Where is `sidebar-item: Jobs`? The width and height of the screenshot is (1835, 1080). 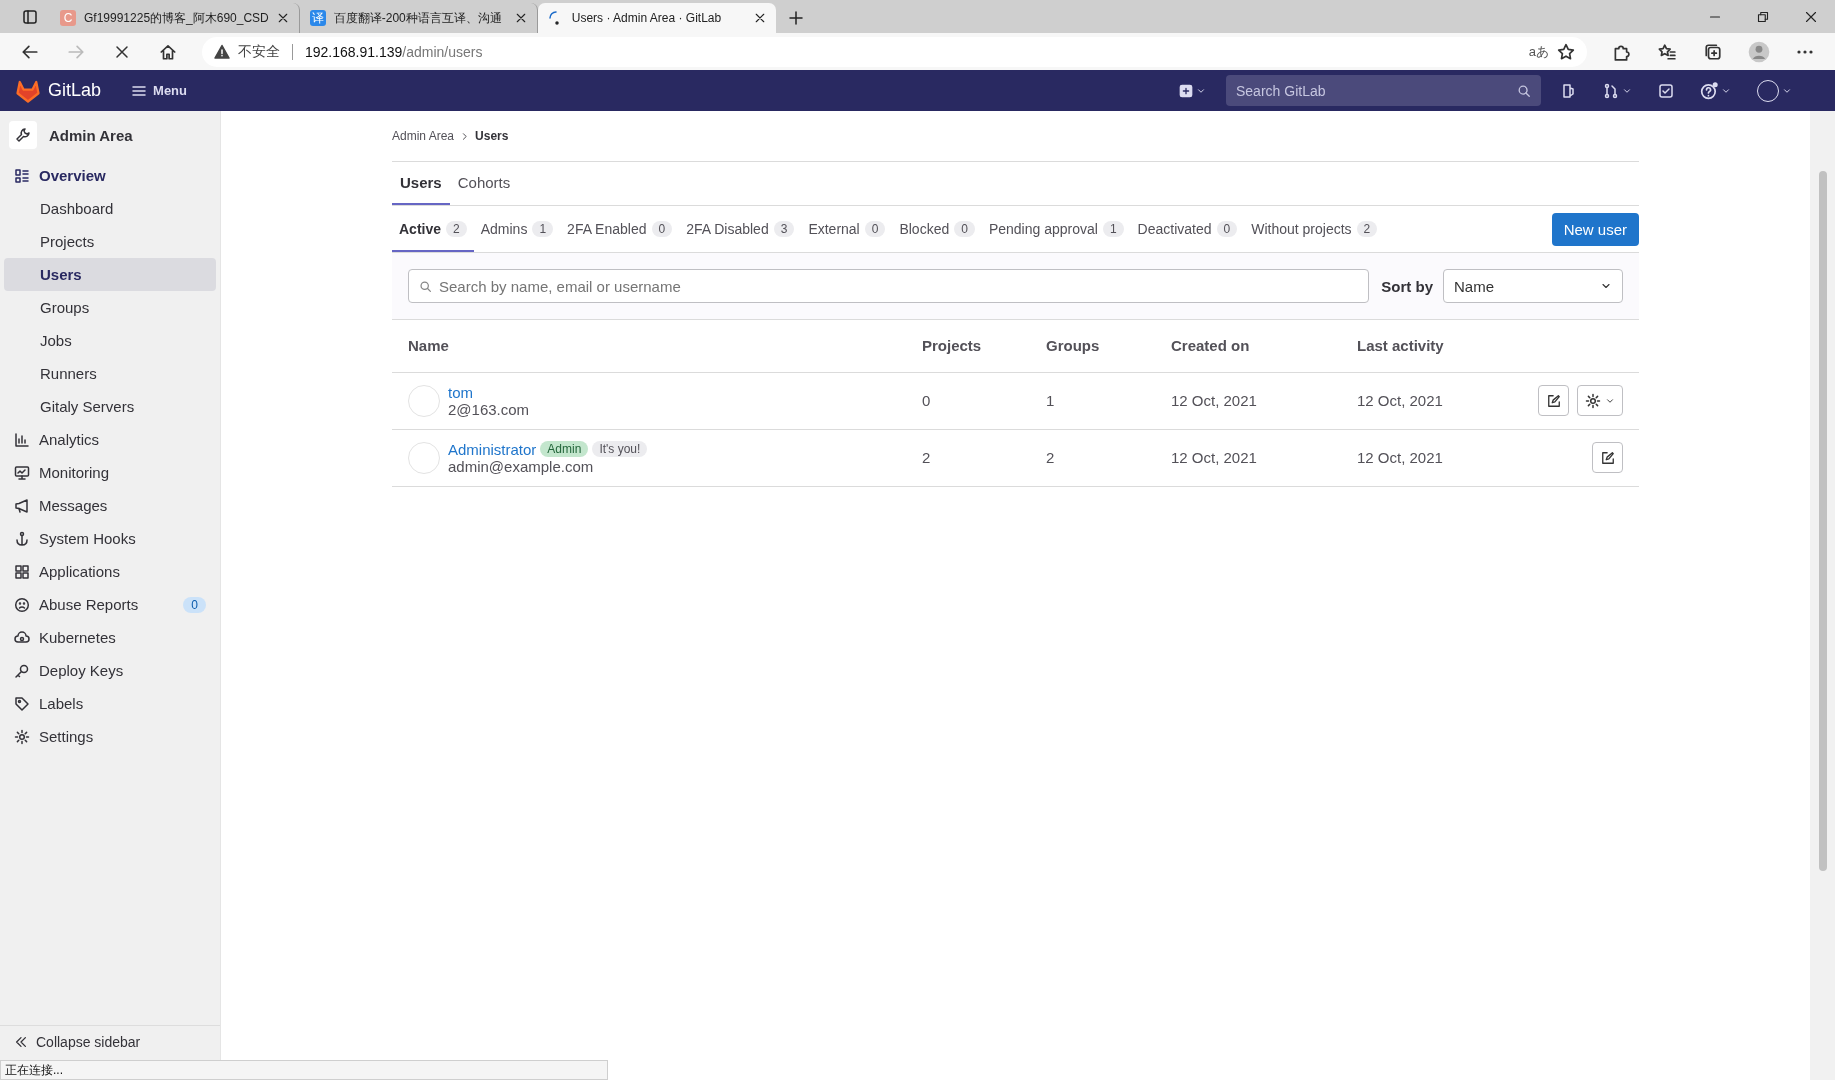 sidebar-item: Jobs is located at coordinates (110, 340).